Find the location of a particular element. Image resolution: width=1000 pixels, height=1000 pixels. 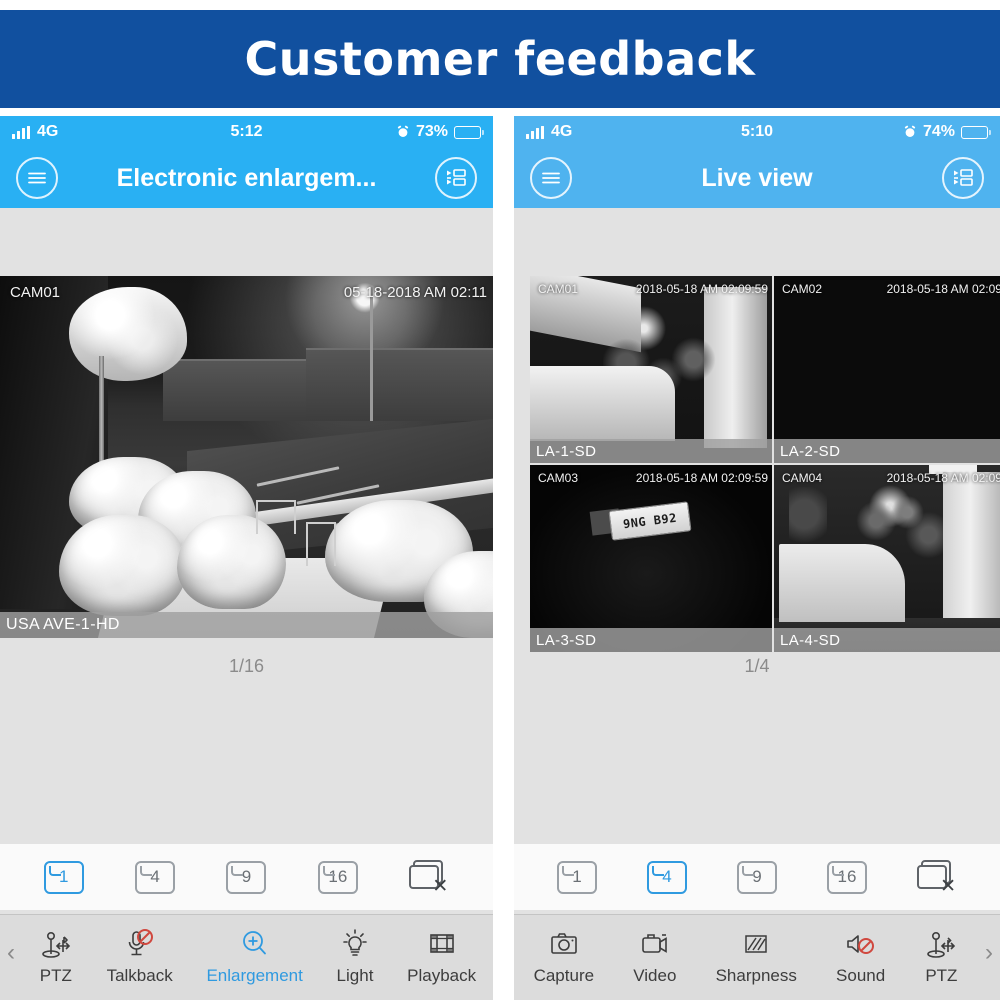

layout-selector-right: 1 4 9 16 ✕ is located at coordinates (757, 877).